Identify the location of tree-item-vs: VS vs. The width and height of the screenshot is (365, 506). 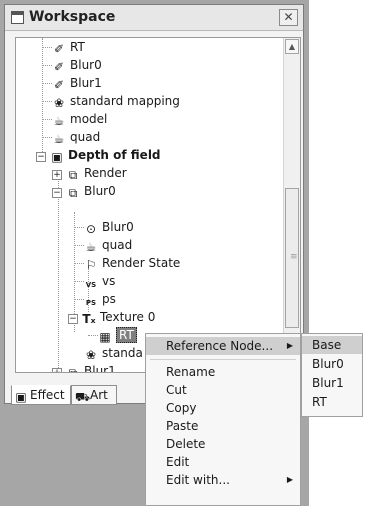
(100, 281).